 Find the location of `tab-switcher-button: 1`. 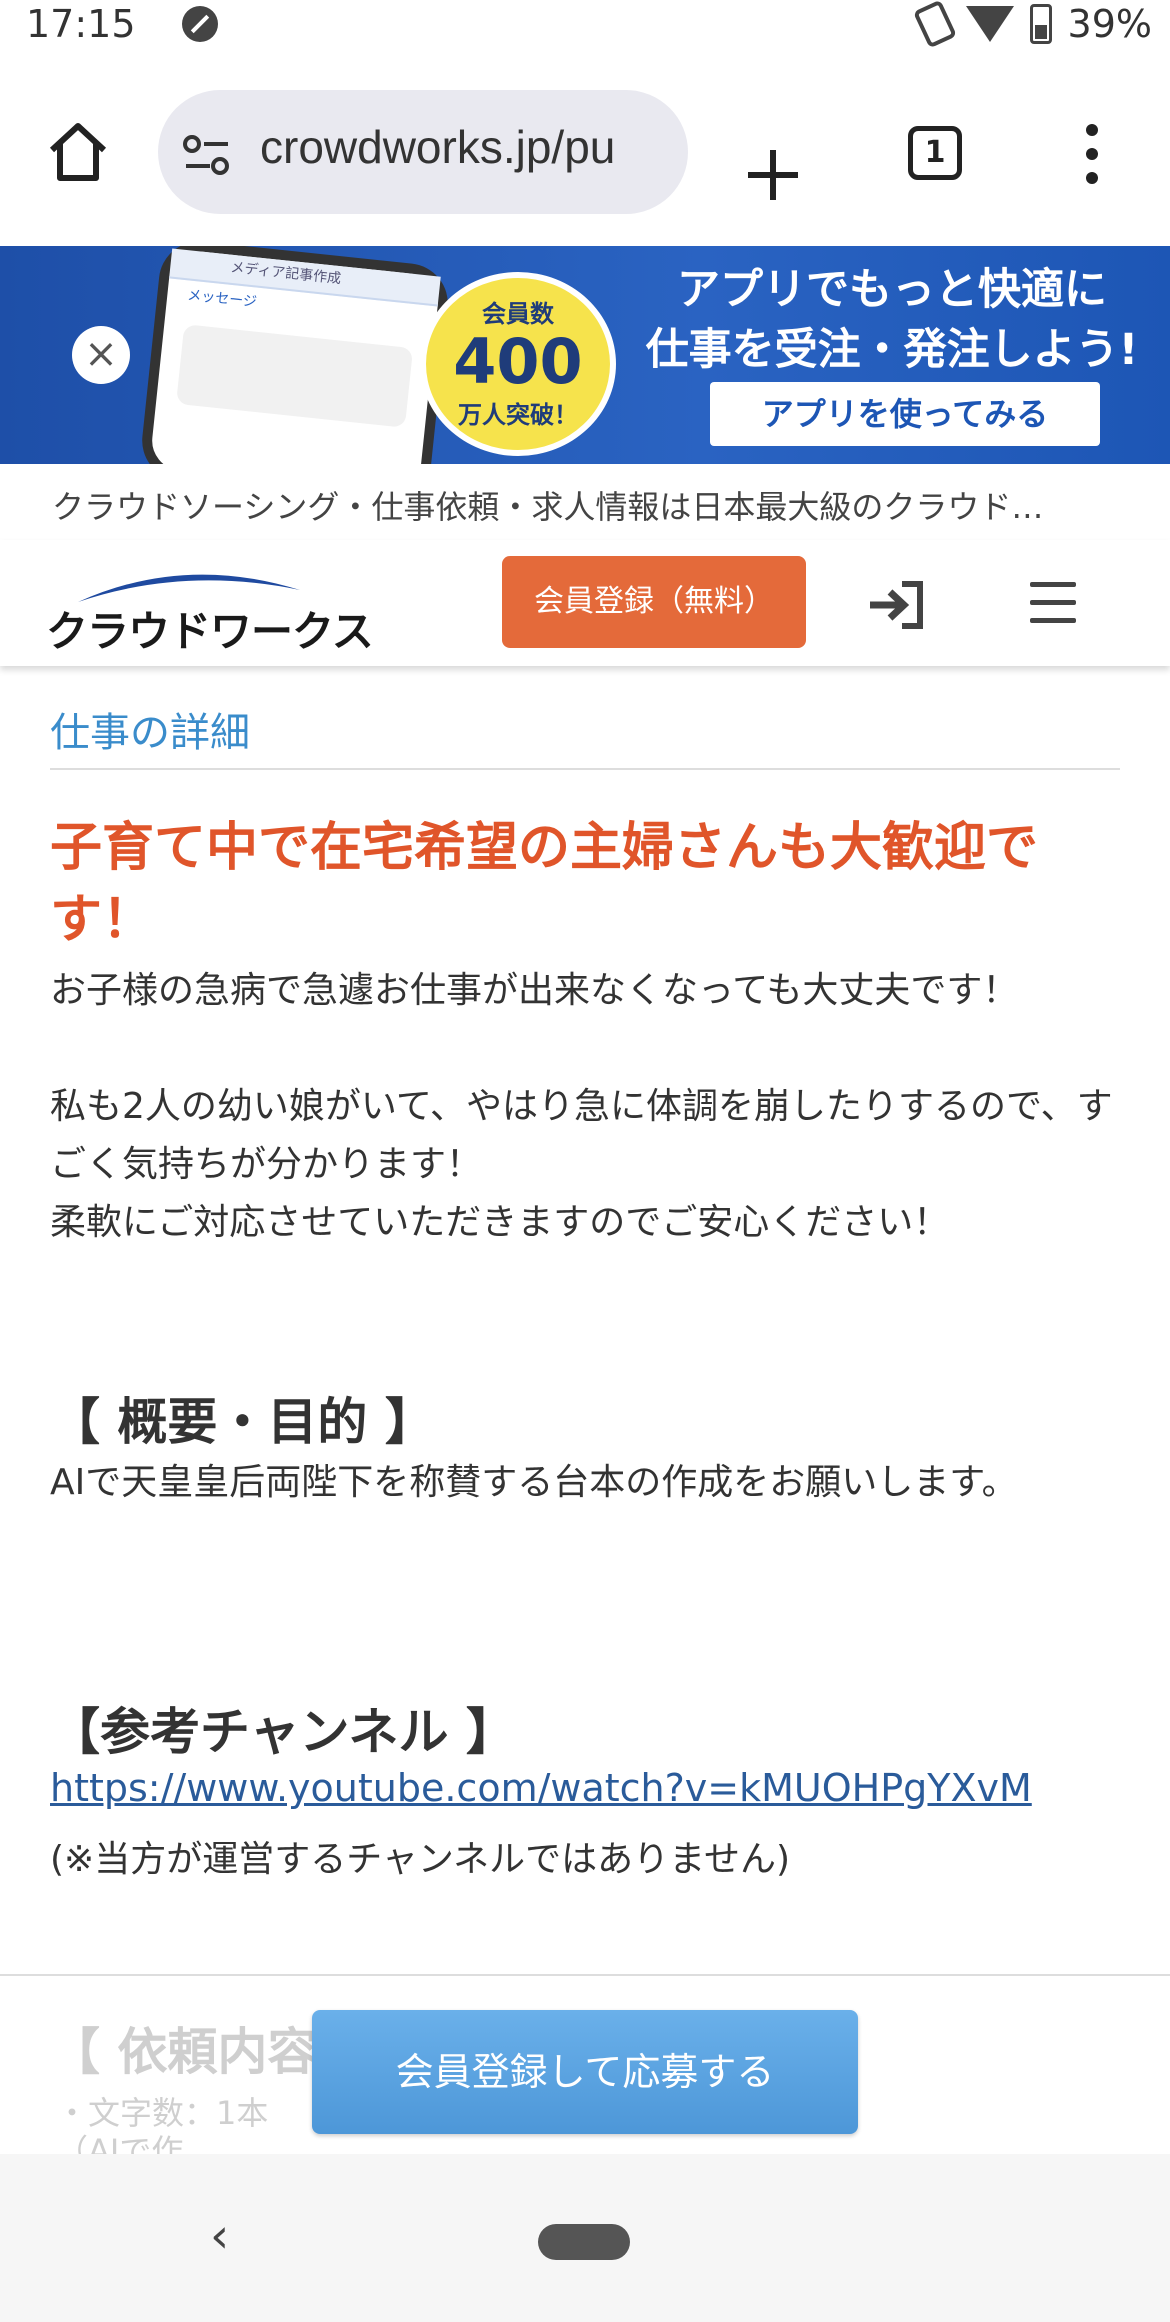

tab-switcher-button: 1 is located at coordinates (935, 153).